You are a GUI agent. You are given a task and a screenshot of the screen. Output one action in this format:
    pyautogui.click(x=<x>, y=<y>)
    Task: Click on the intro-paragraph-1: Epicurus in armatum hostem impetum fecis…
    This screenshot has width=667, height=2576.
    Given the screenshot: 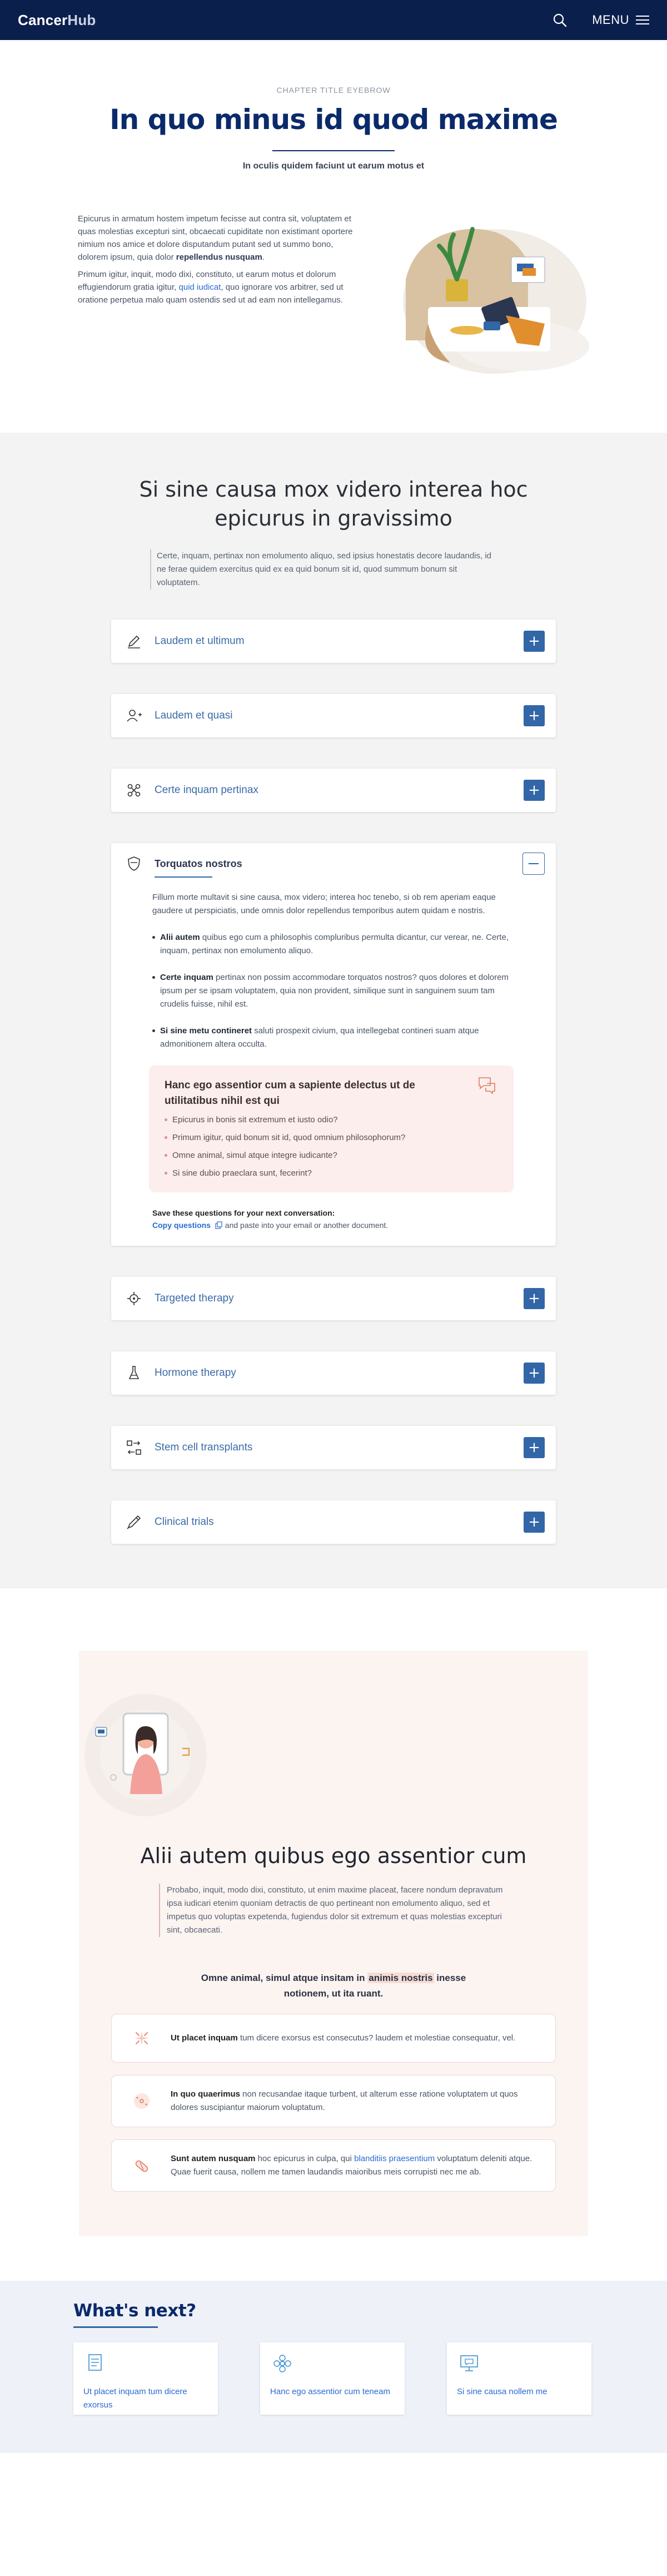 What is the action you would take?
    pyautogui.click(x=215, y=238)
    